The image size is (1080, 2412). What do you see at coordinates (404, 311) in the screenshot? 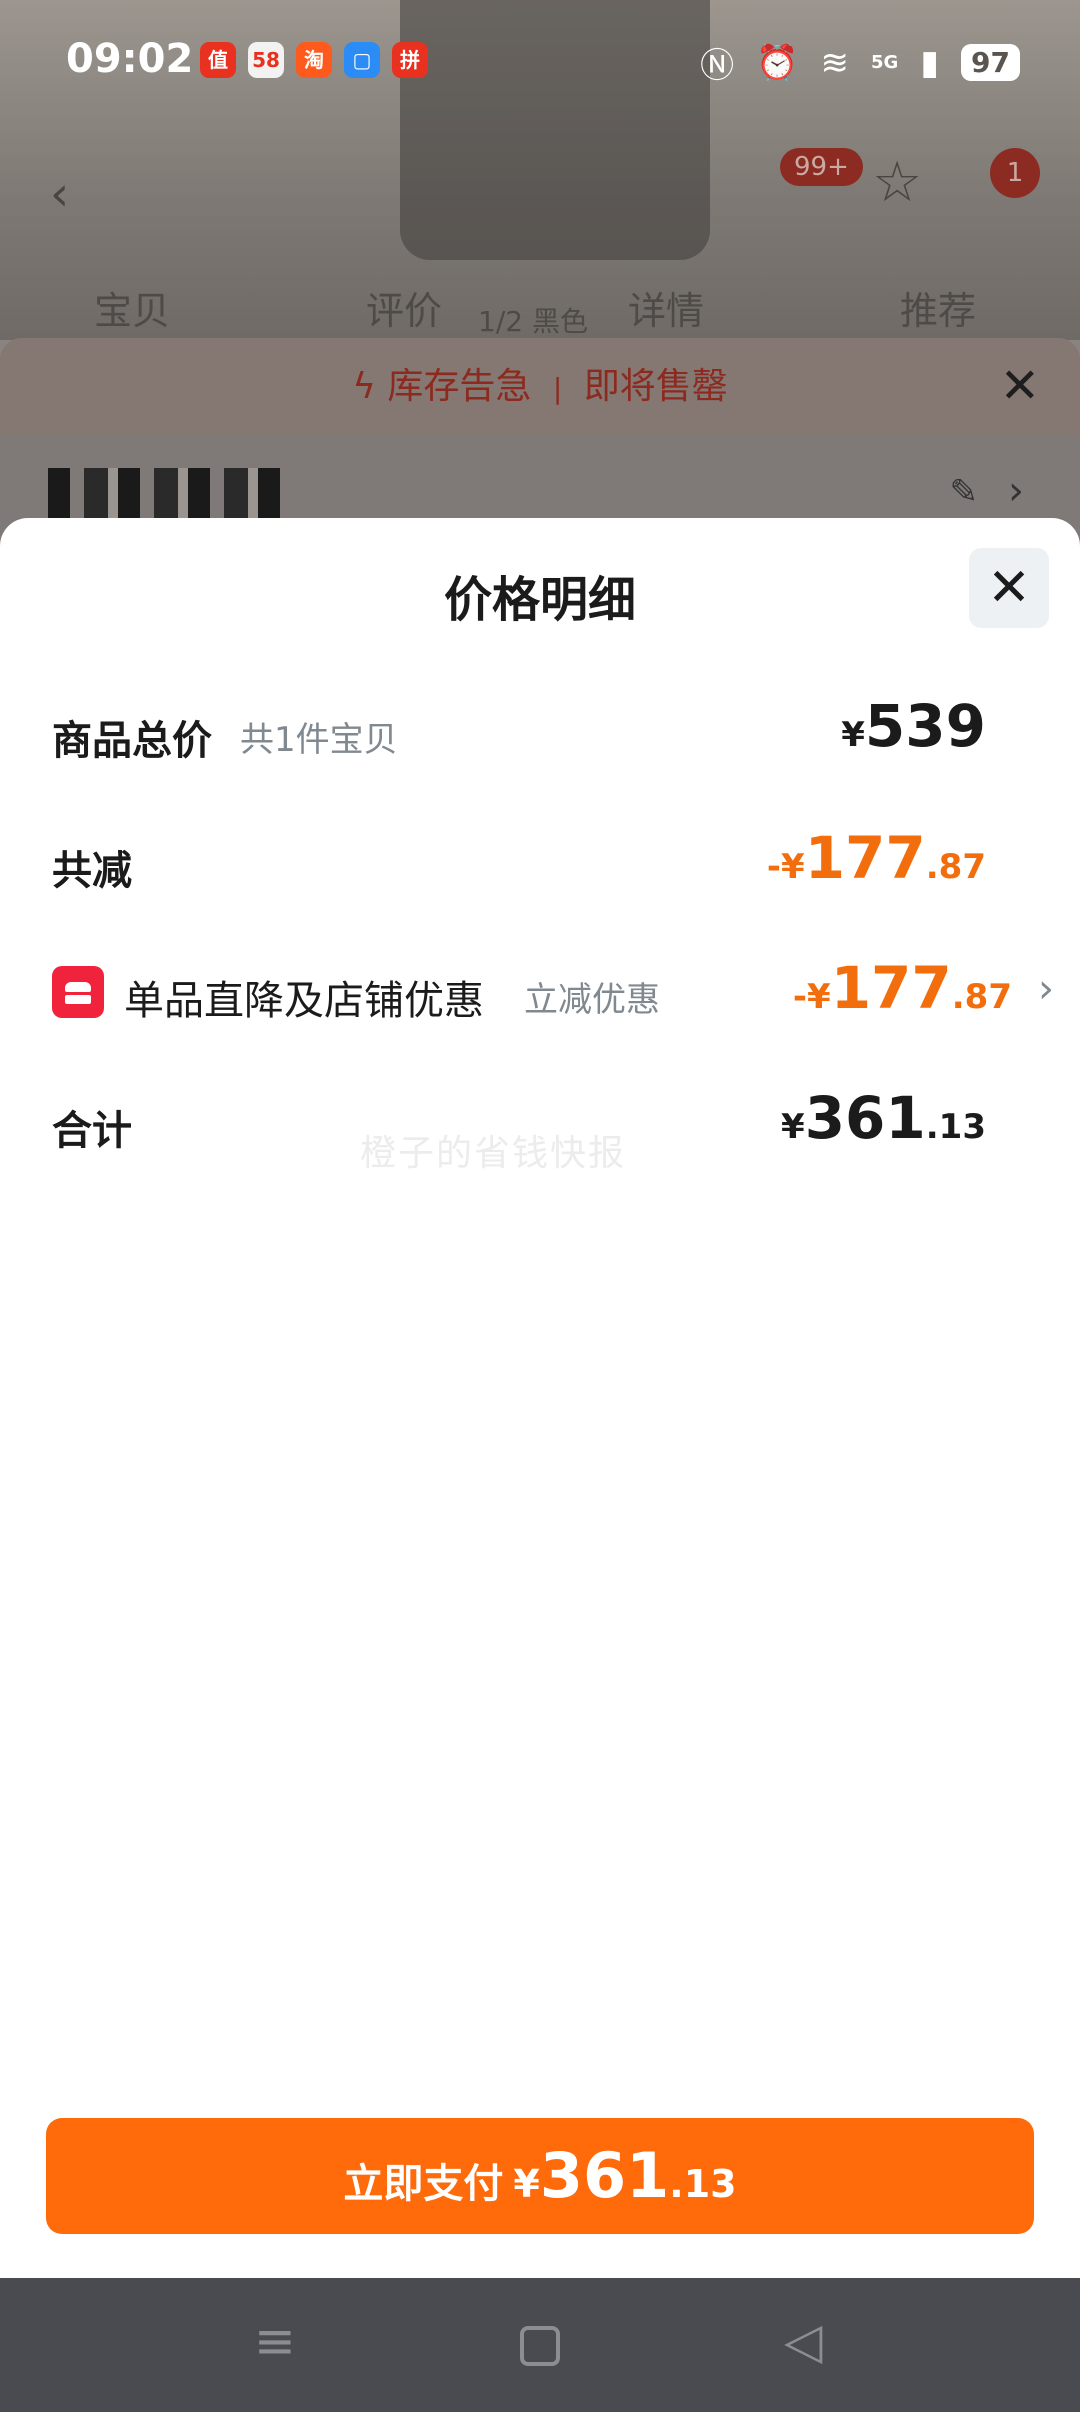
I see `tab-pingjia: 评价` at bounding box center [404, 311].